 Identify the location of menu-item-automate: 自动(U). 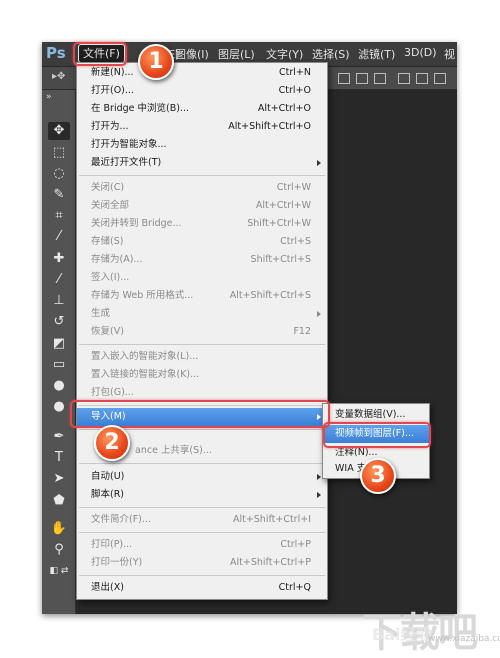
(202, 477).